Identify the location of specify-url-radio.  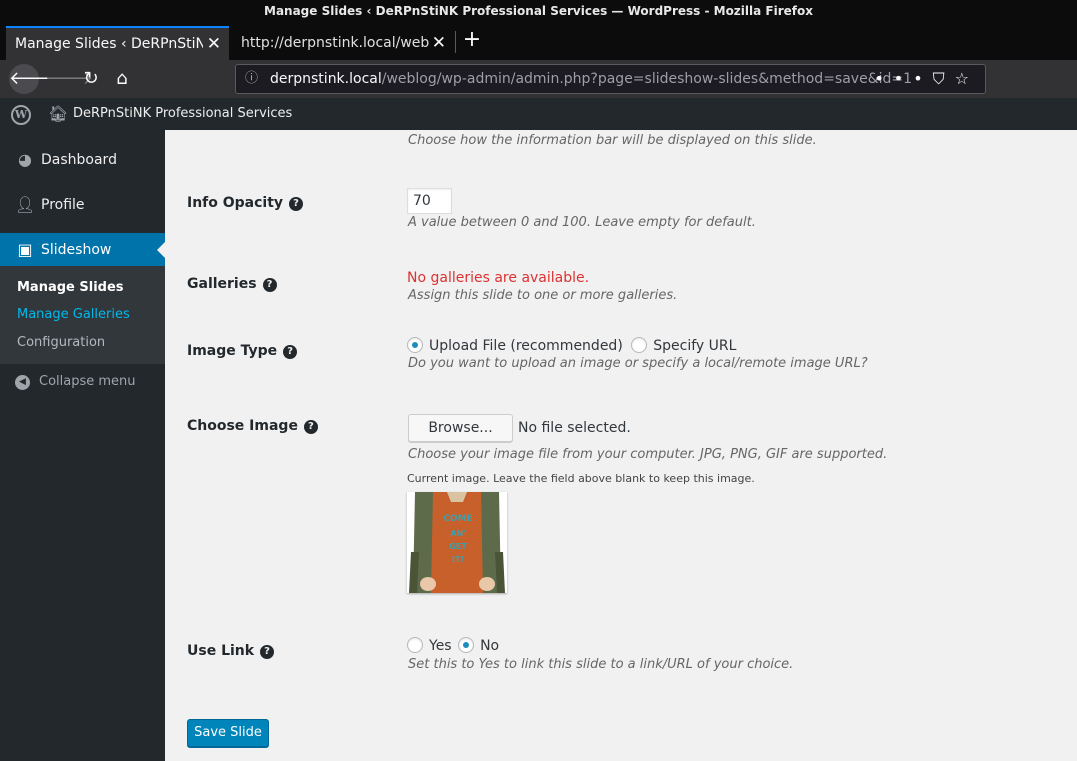
(639, 345).